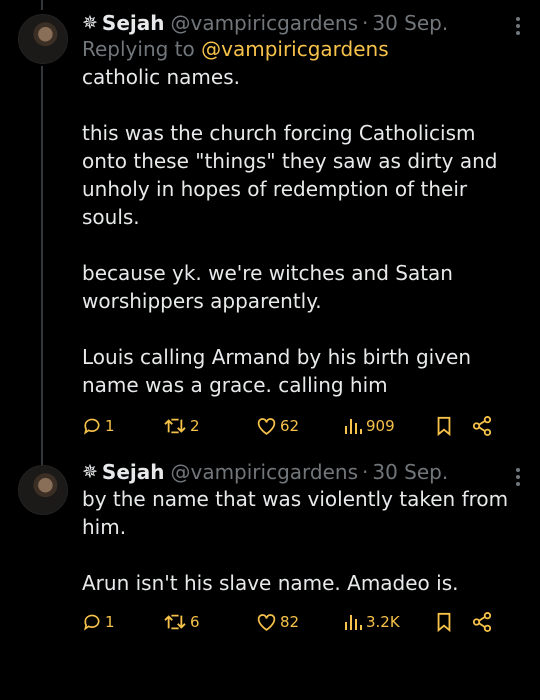  What do you see at coordinates (195, 426) in the screenshot?
I see `retweet-count: 2` at bounding box center [195, 426].